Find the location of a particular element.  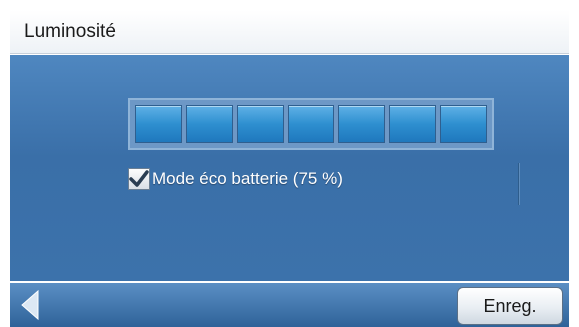

back-button is located at coordinates (30, 305).